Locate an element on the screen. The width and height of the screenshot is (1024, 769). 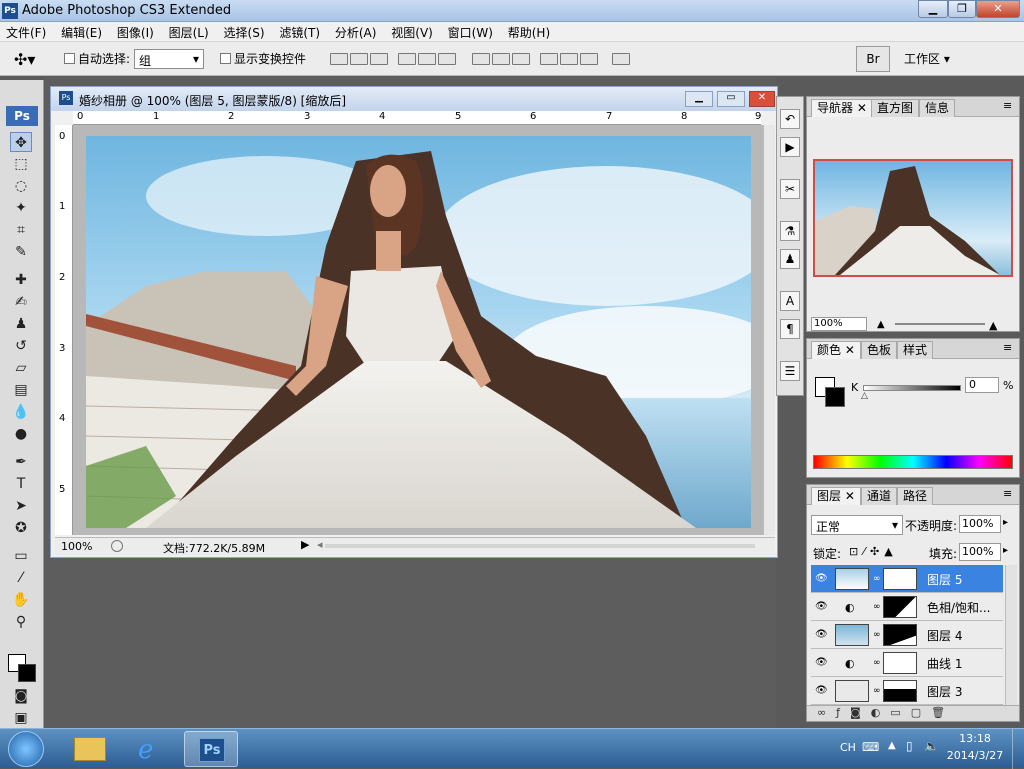
type-tool-icon: T is located at coordinates (21, 484).